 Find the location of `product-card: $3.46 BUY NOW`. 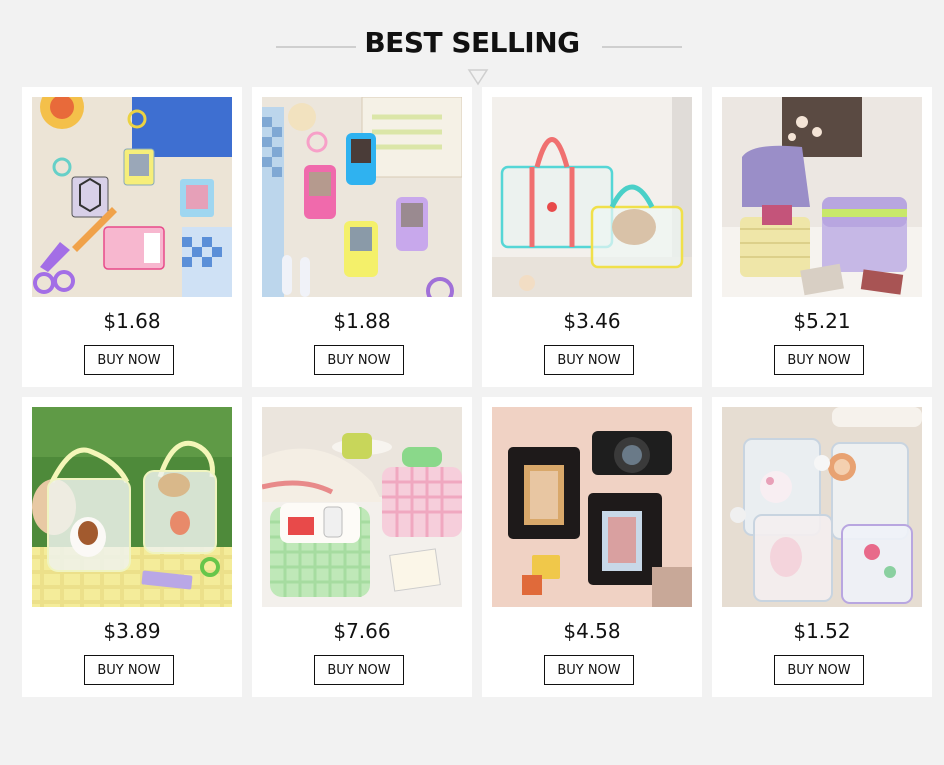

product-card: $3.46 BUY NOW is located at coordinates (592, 237).